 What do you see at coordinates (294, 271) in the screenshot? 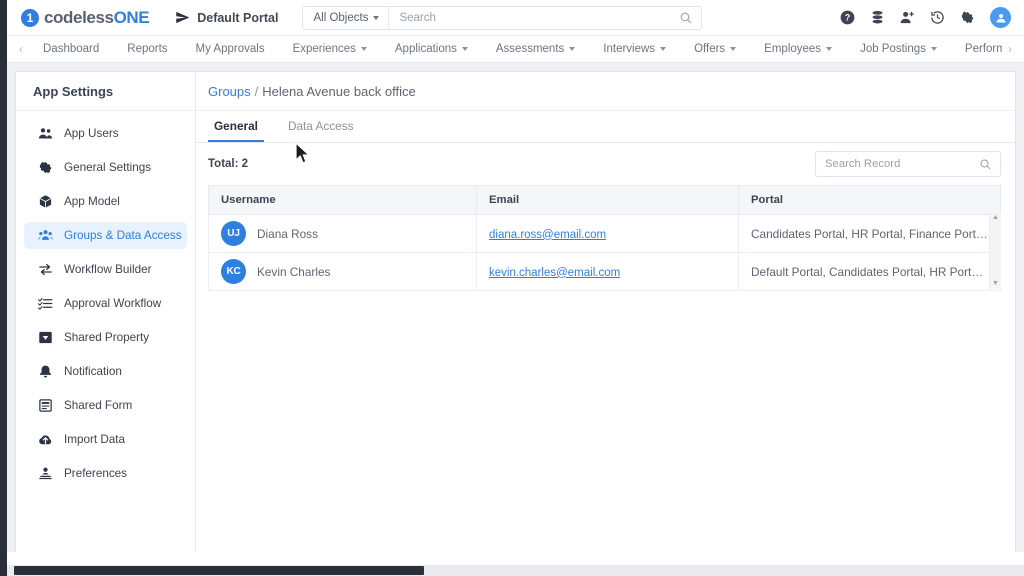
I see `username-text: Kevin Charles` at bounding box center [294, 271].